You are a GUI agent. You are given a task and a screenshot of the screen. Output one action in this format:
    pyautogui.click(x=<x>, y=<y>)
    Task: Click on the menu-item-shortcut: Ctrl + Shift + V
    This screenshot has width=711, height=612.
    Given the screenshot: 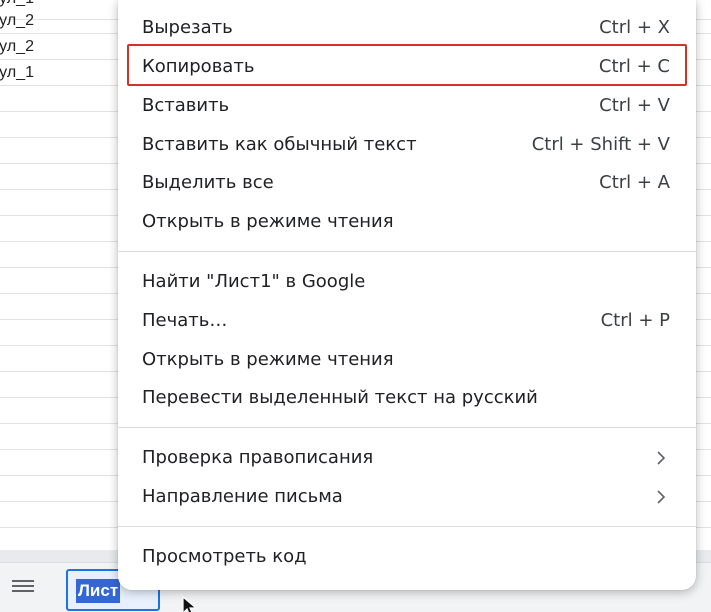 What is the action you would take?
    pyautogui.click(x=600, y=144)
    